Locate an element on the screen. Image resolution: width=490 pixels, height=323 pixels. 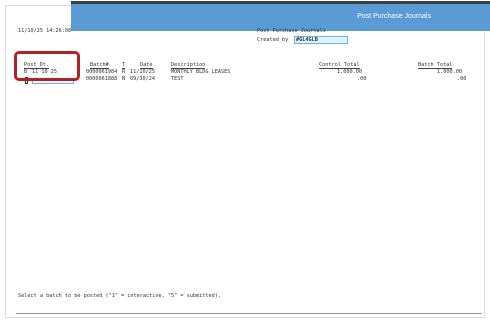
row-2-description: TEST is located at coordinates (177, 79).